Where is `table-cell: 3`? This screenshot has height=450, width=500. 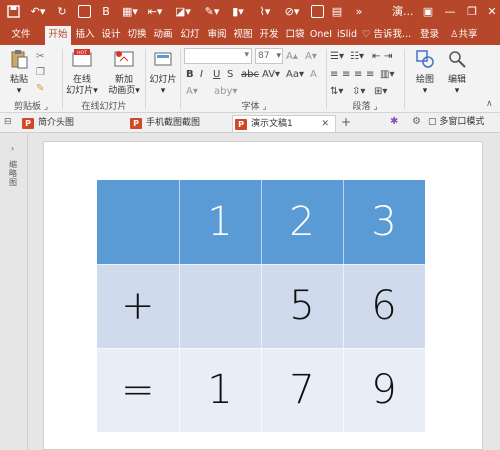 table-cell: 3 is located at coordinates (384, 222).